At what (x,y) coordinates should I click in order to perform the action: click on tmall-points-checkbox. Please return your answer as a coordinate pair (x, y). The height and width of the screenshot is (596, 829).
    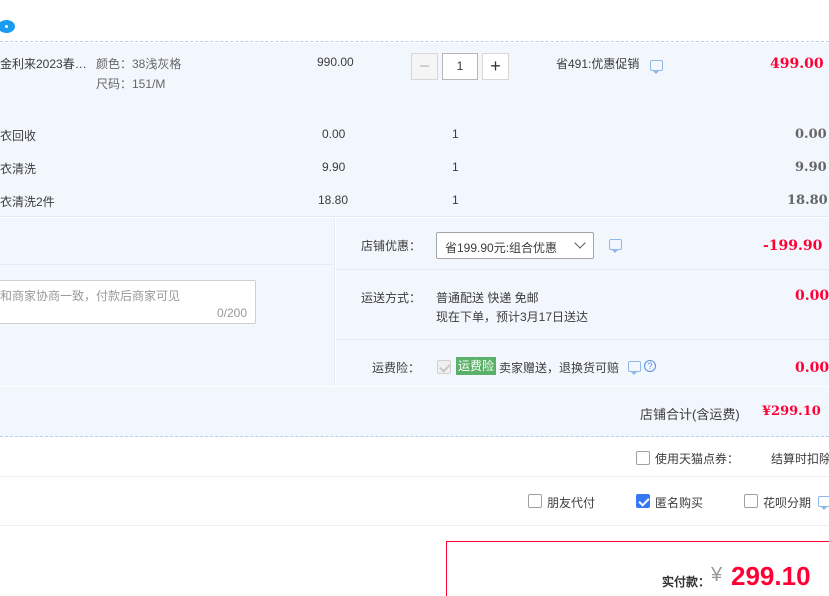
    Looking at the image, I should click on (643, 458).